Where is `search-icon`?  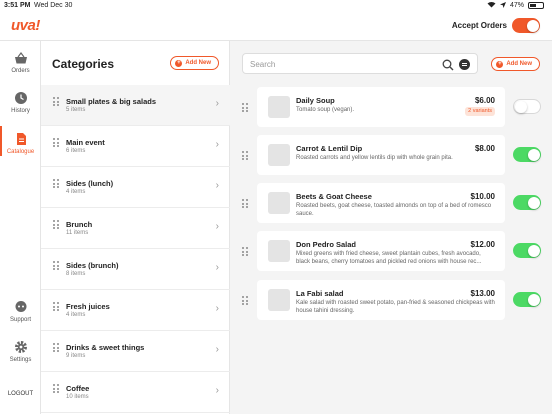 search-icon is located at coordinates (448, 67).